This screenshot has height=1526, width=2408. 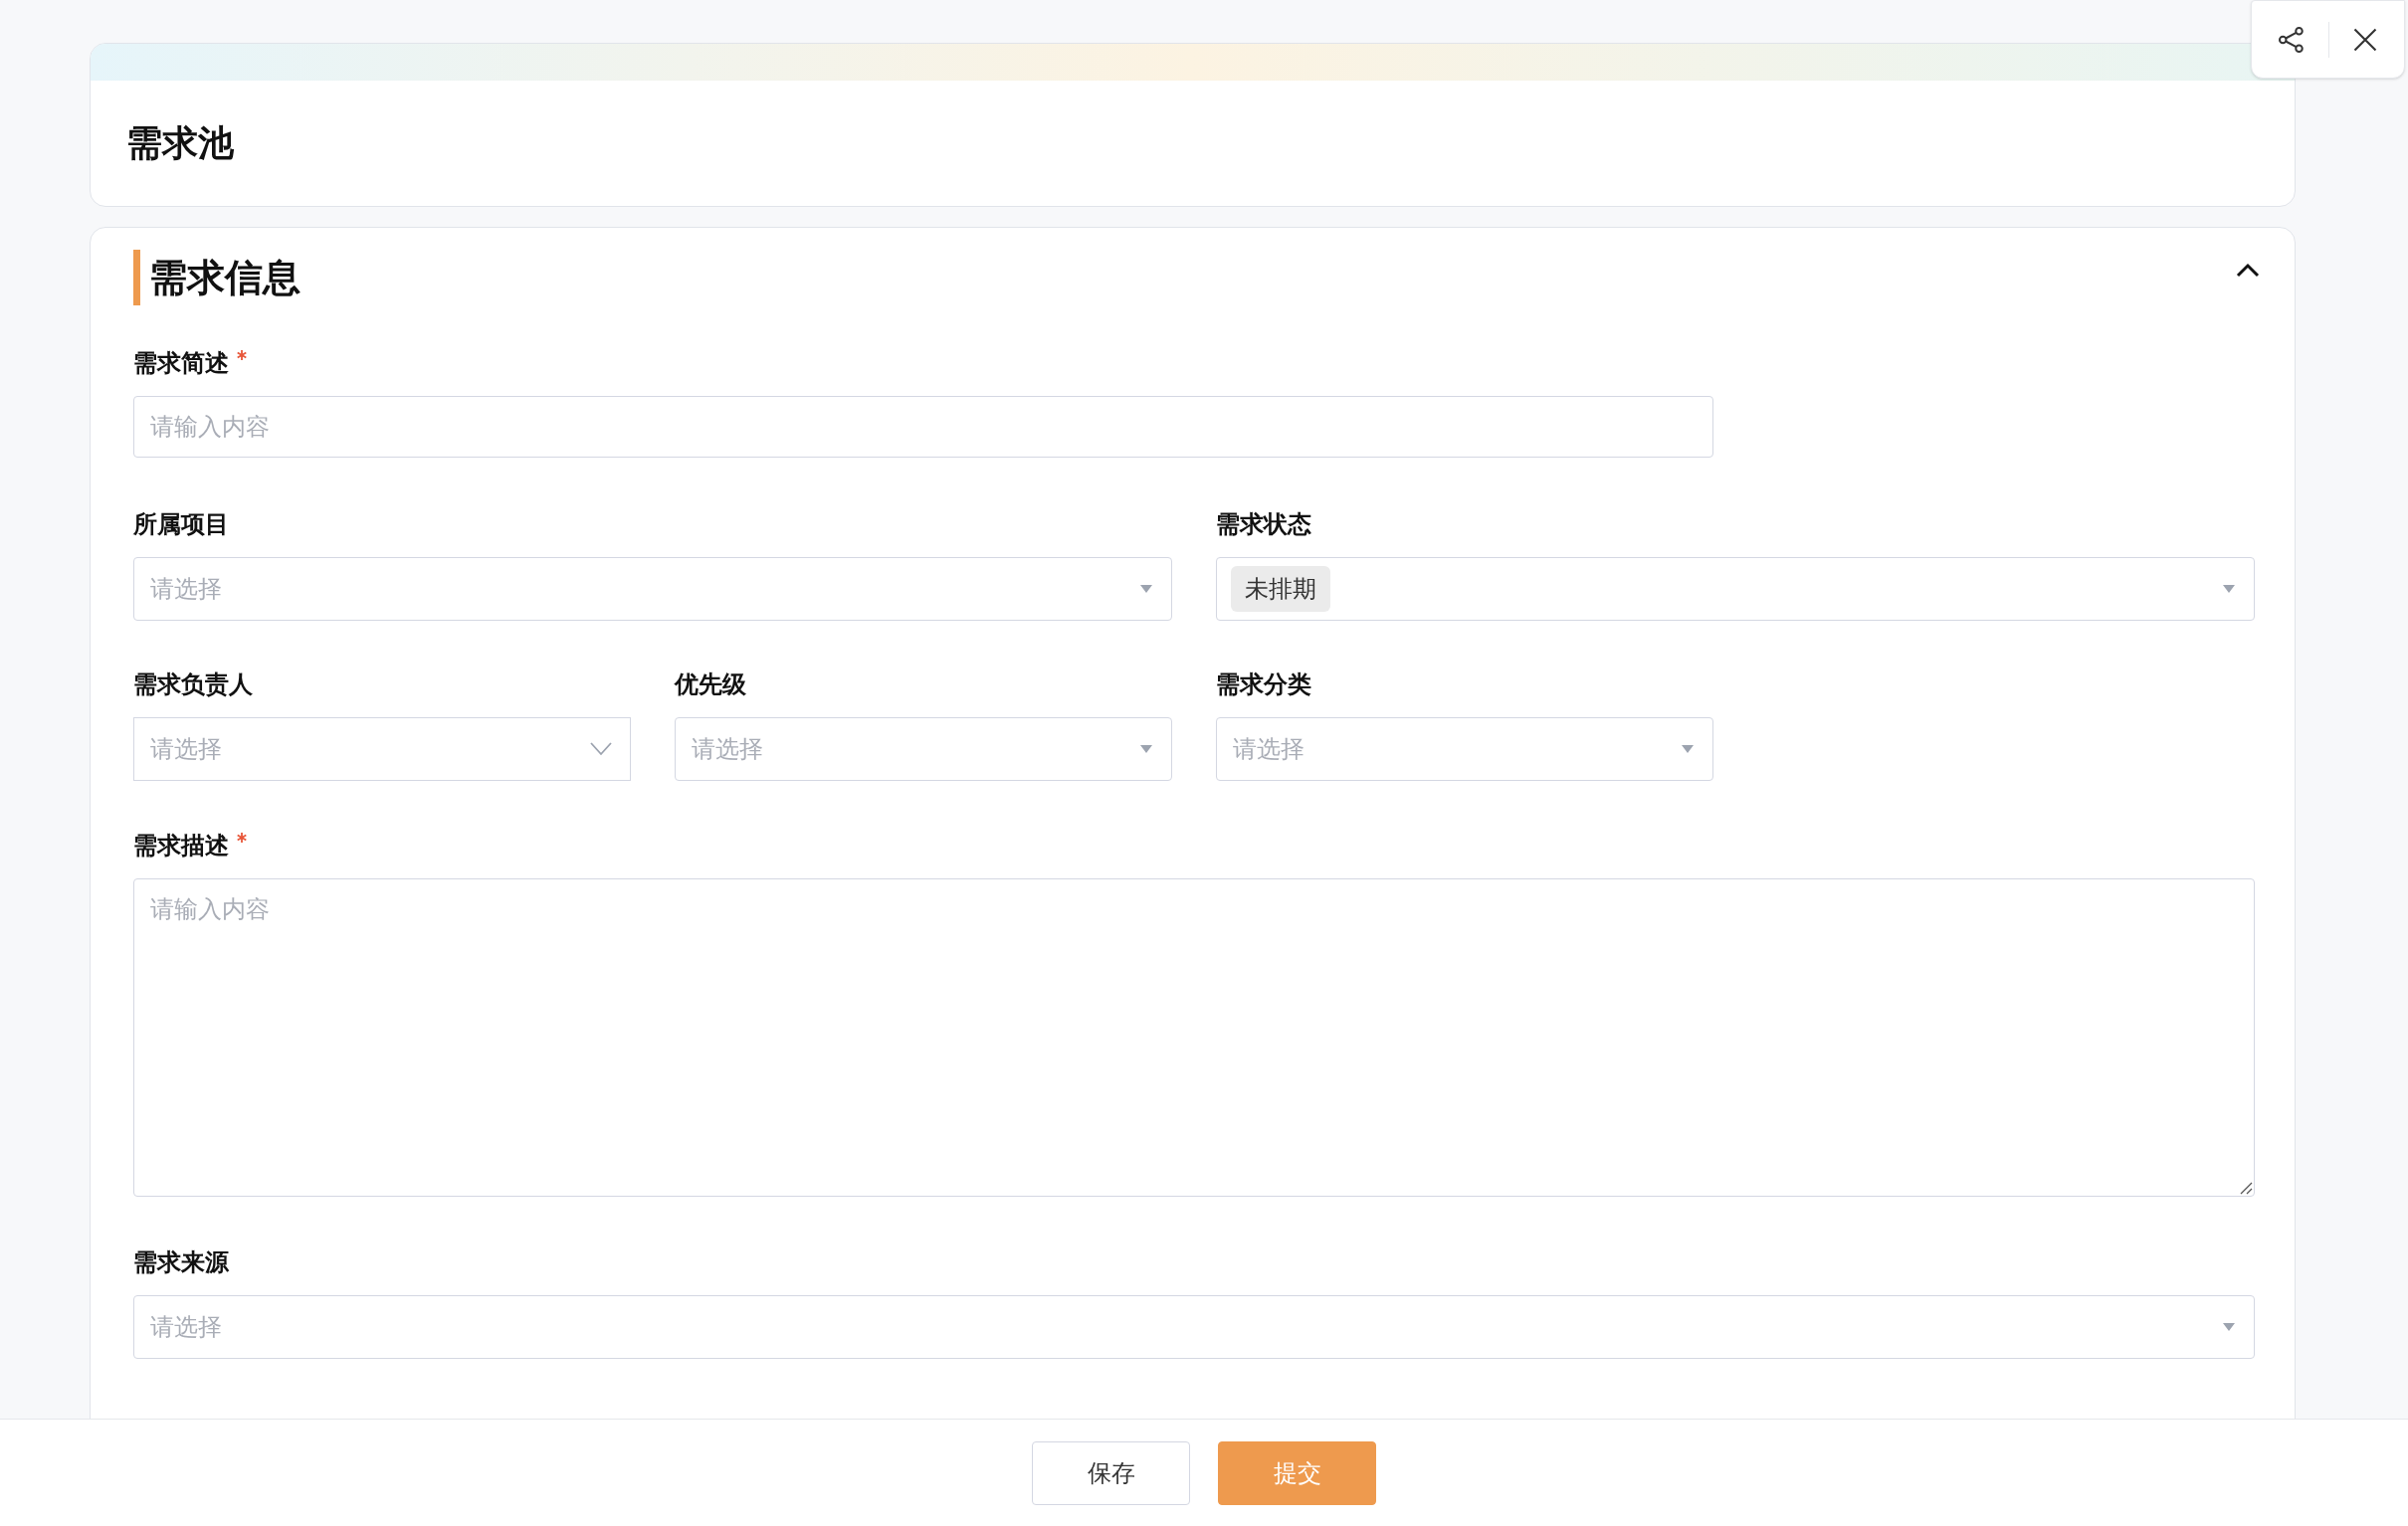 I want to click on field-label: 优先级, so click(x=710, y=685).